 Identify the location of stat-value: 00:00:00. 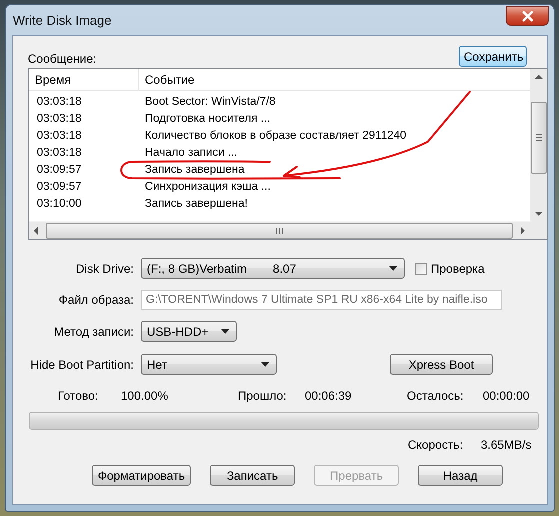
(507, 396).